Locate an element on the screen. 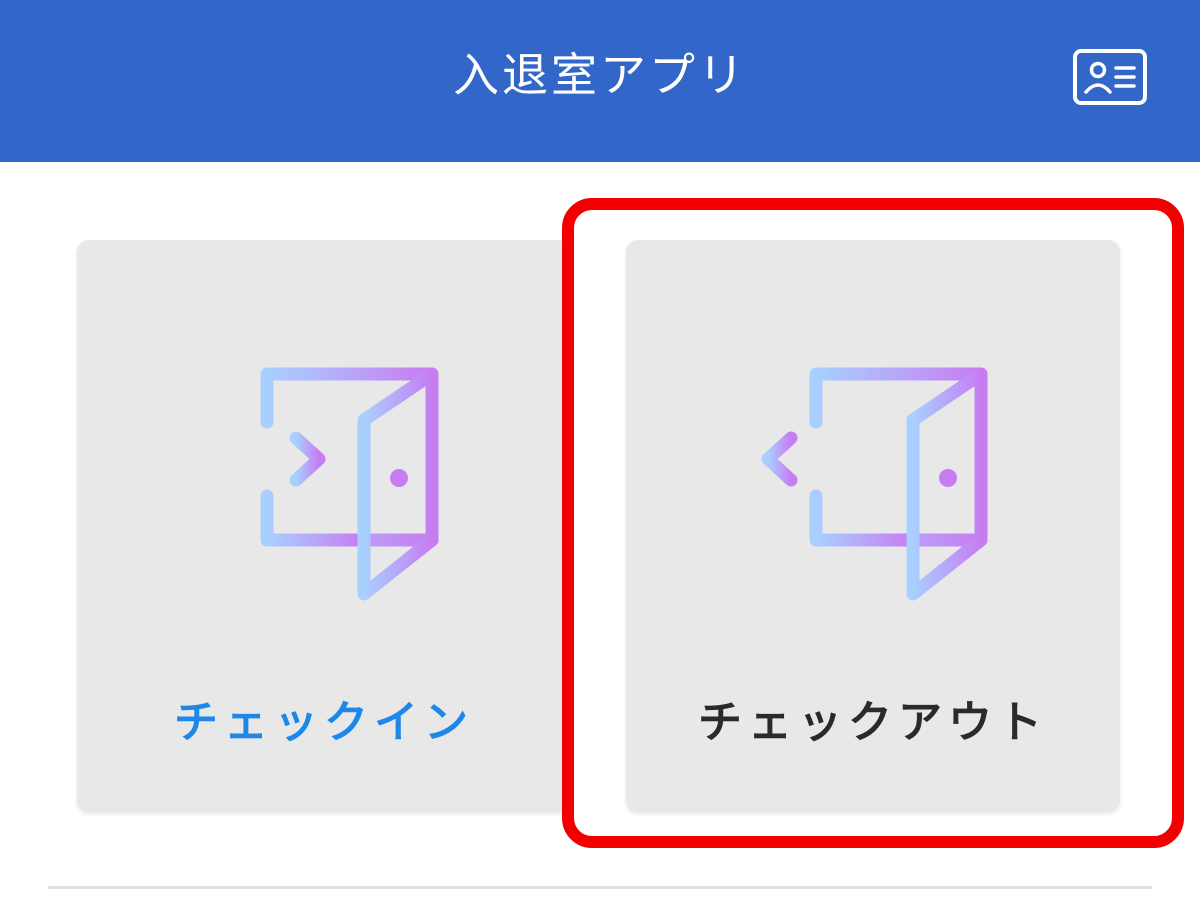 The width and height of the screenshot is (1200, 900). page-title: 入退室アプリ is located at coordinates (600, 75).